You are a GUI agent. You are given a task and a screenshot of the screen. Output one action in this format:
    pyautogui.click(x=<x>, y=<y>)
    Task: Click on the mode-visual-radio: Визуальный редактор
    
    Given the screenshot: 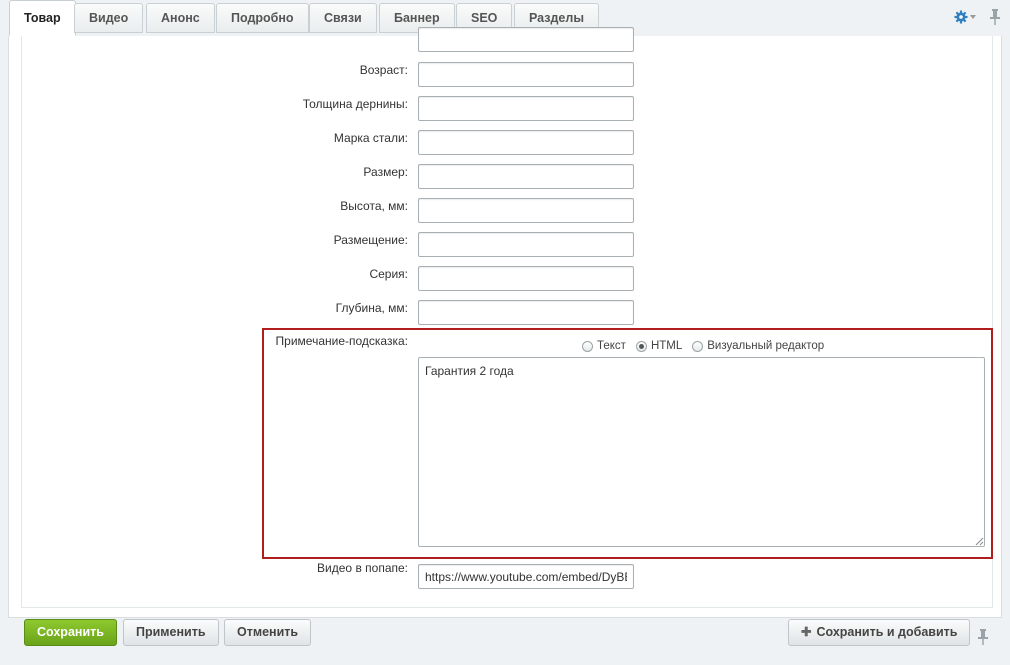 What is the action you would take?
    pyautogui.click(x=758, y=346)
    